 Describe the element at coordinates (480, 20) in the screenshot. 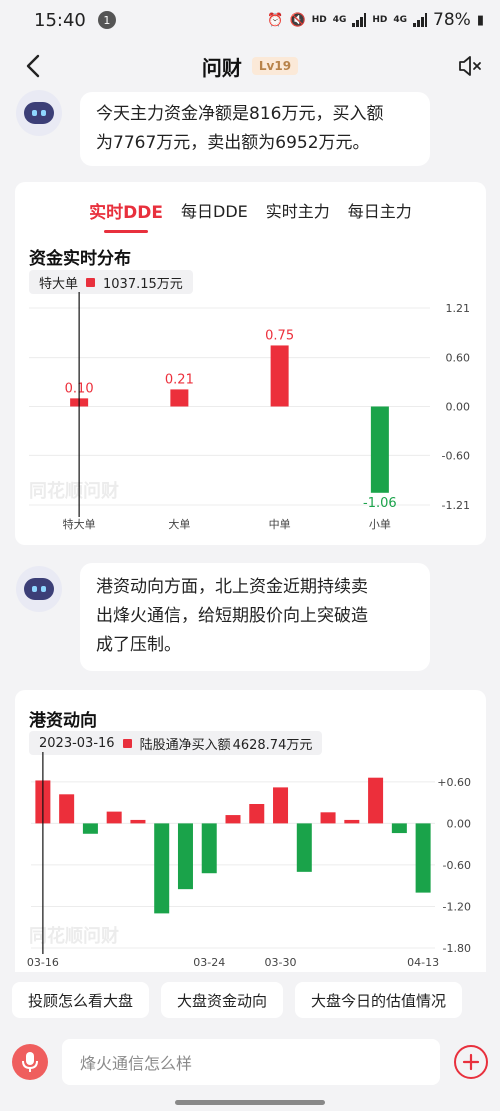

I see `battery-icon: ▮` at that location.